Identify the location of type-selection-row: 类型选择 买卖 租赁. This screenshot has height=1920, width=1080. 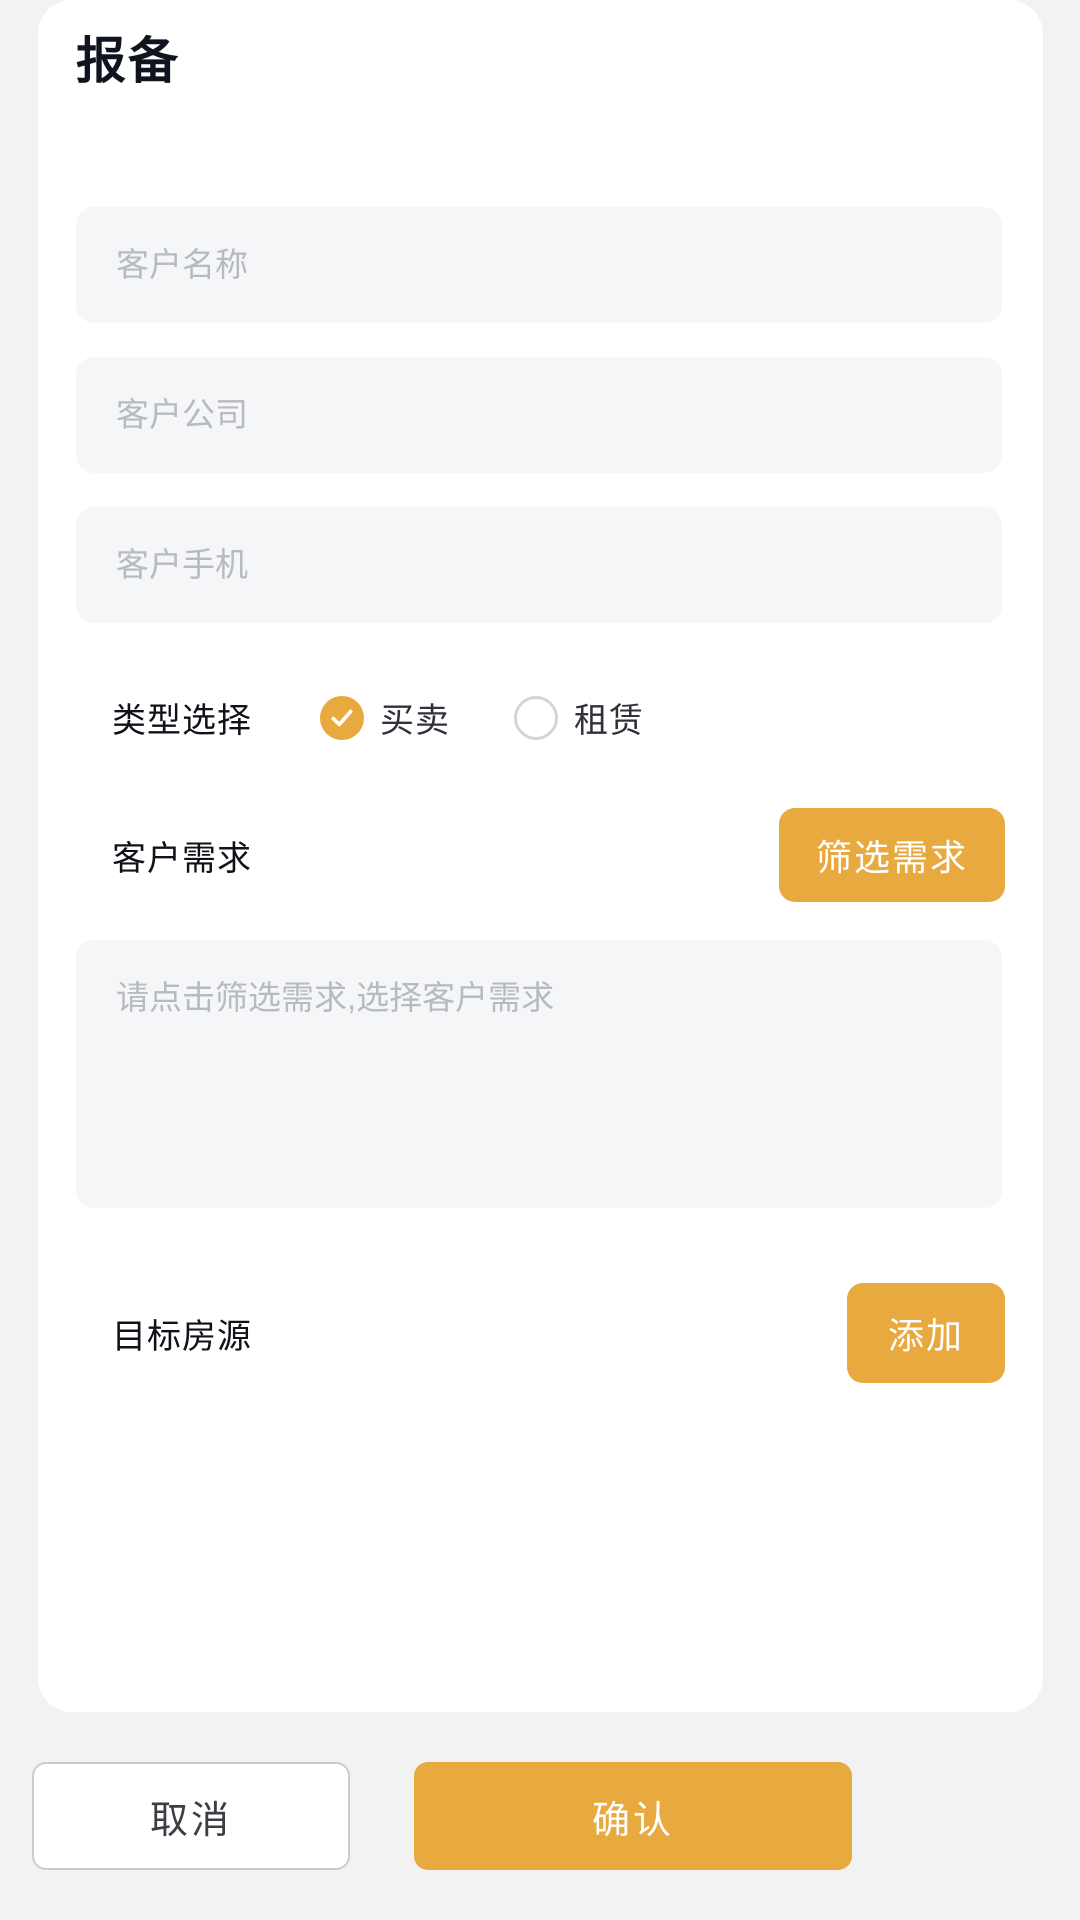
(540, 717).